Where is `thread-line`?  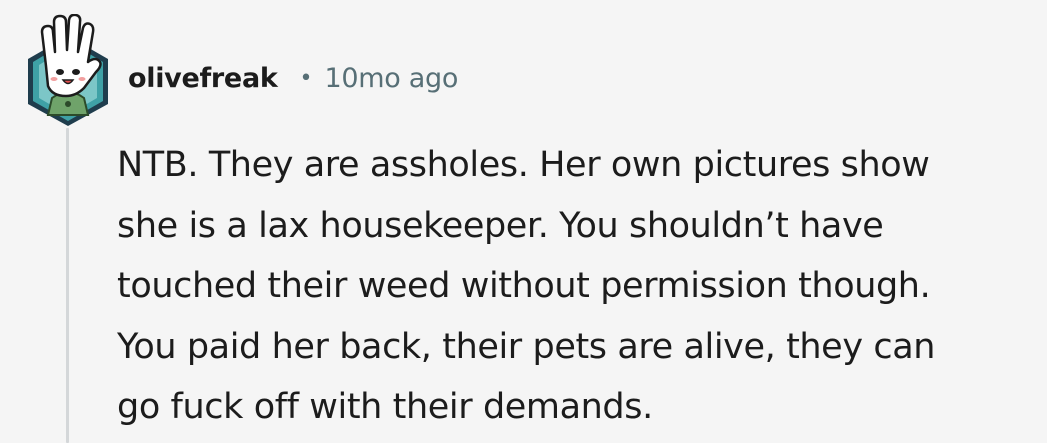
thread-line is located at coordinates (67, 285).